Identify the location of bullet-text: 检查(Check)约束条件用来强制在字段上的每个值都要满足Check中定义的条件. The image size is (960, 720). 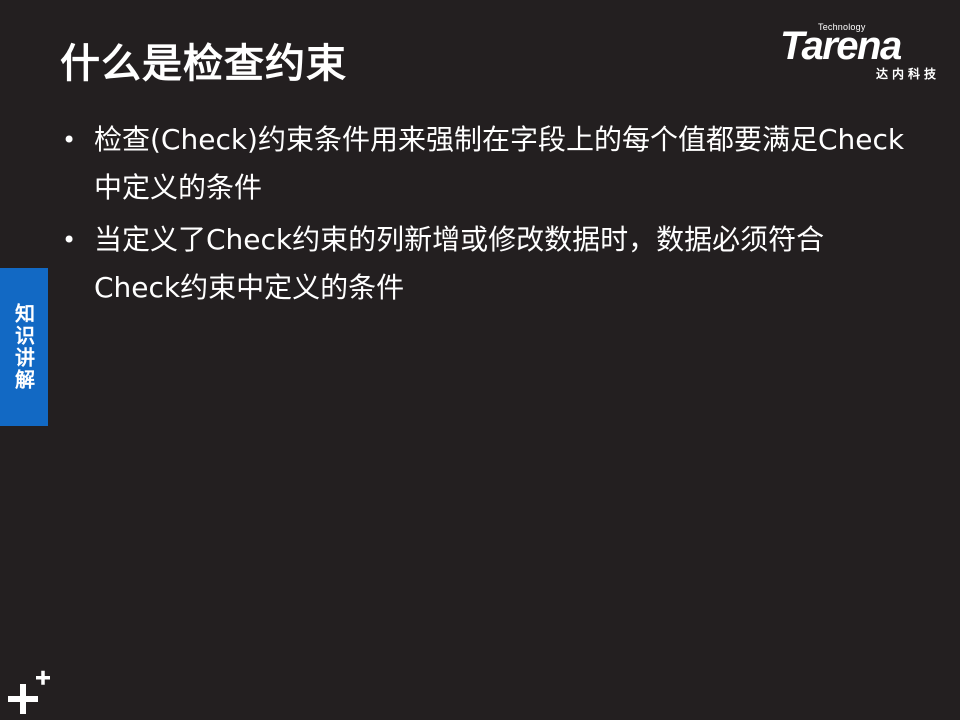
(499, 163).